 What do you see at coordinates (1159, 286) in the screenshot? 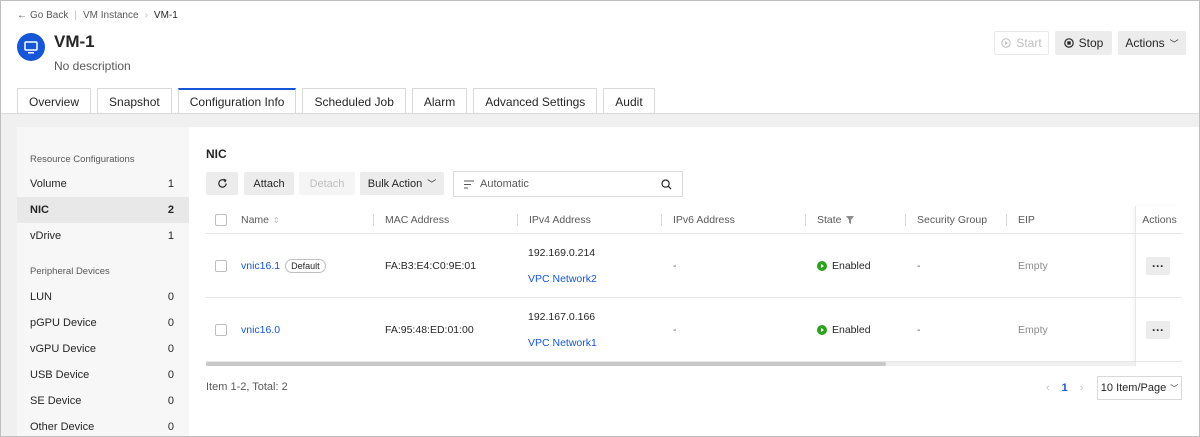
I see `actions-column: Actions ··· ···` at bounding box center [1159, 286].